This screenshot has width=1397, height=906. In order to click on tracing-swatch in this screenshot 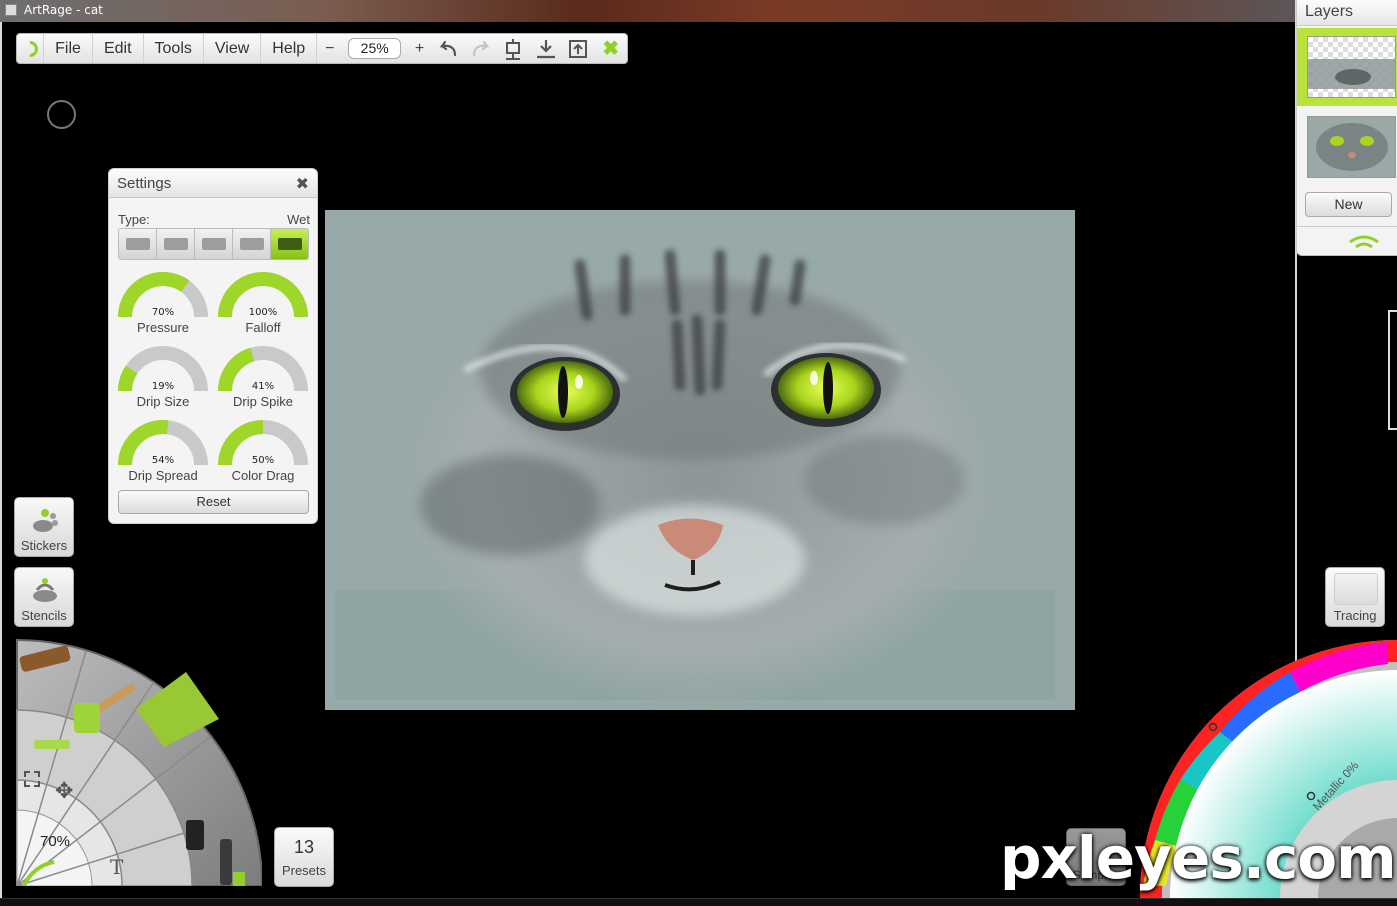, I will do `click(1356, 589)`.